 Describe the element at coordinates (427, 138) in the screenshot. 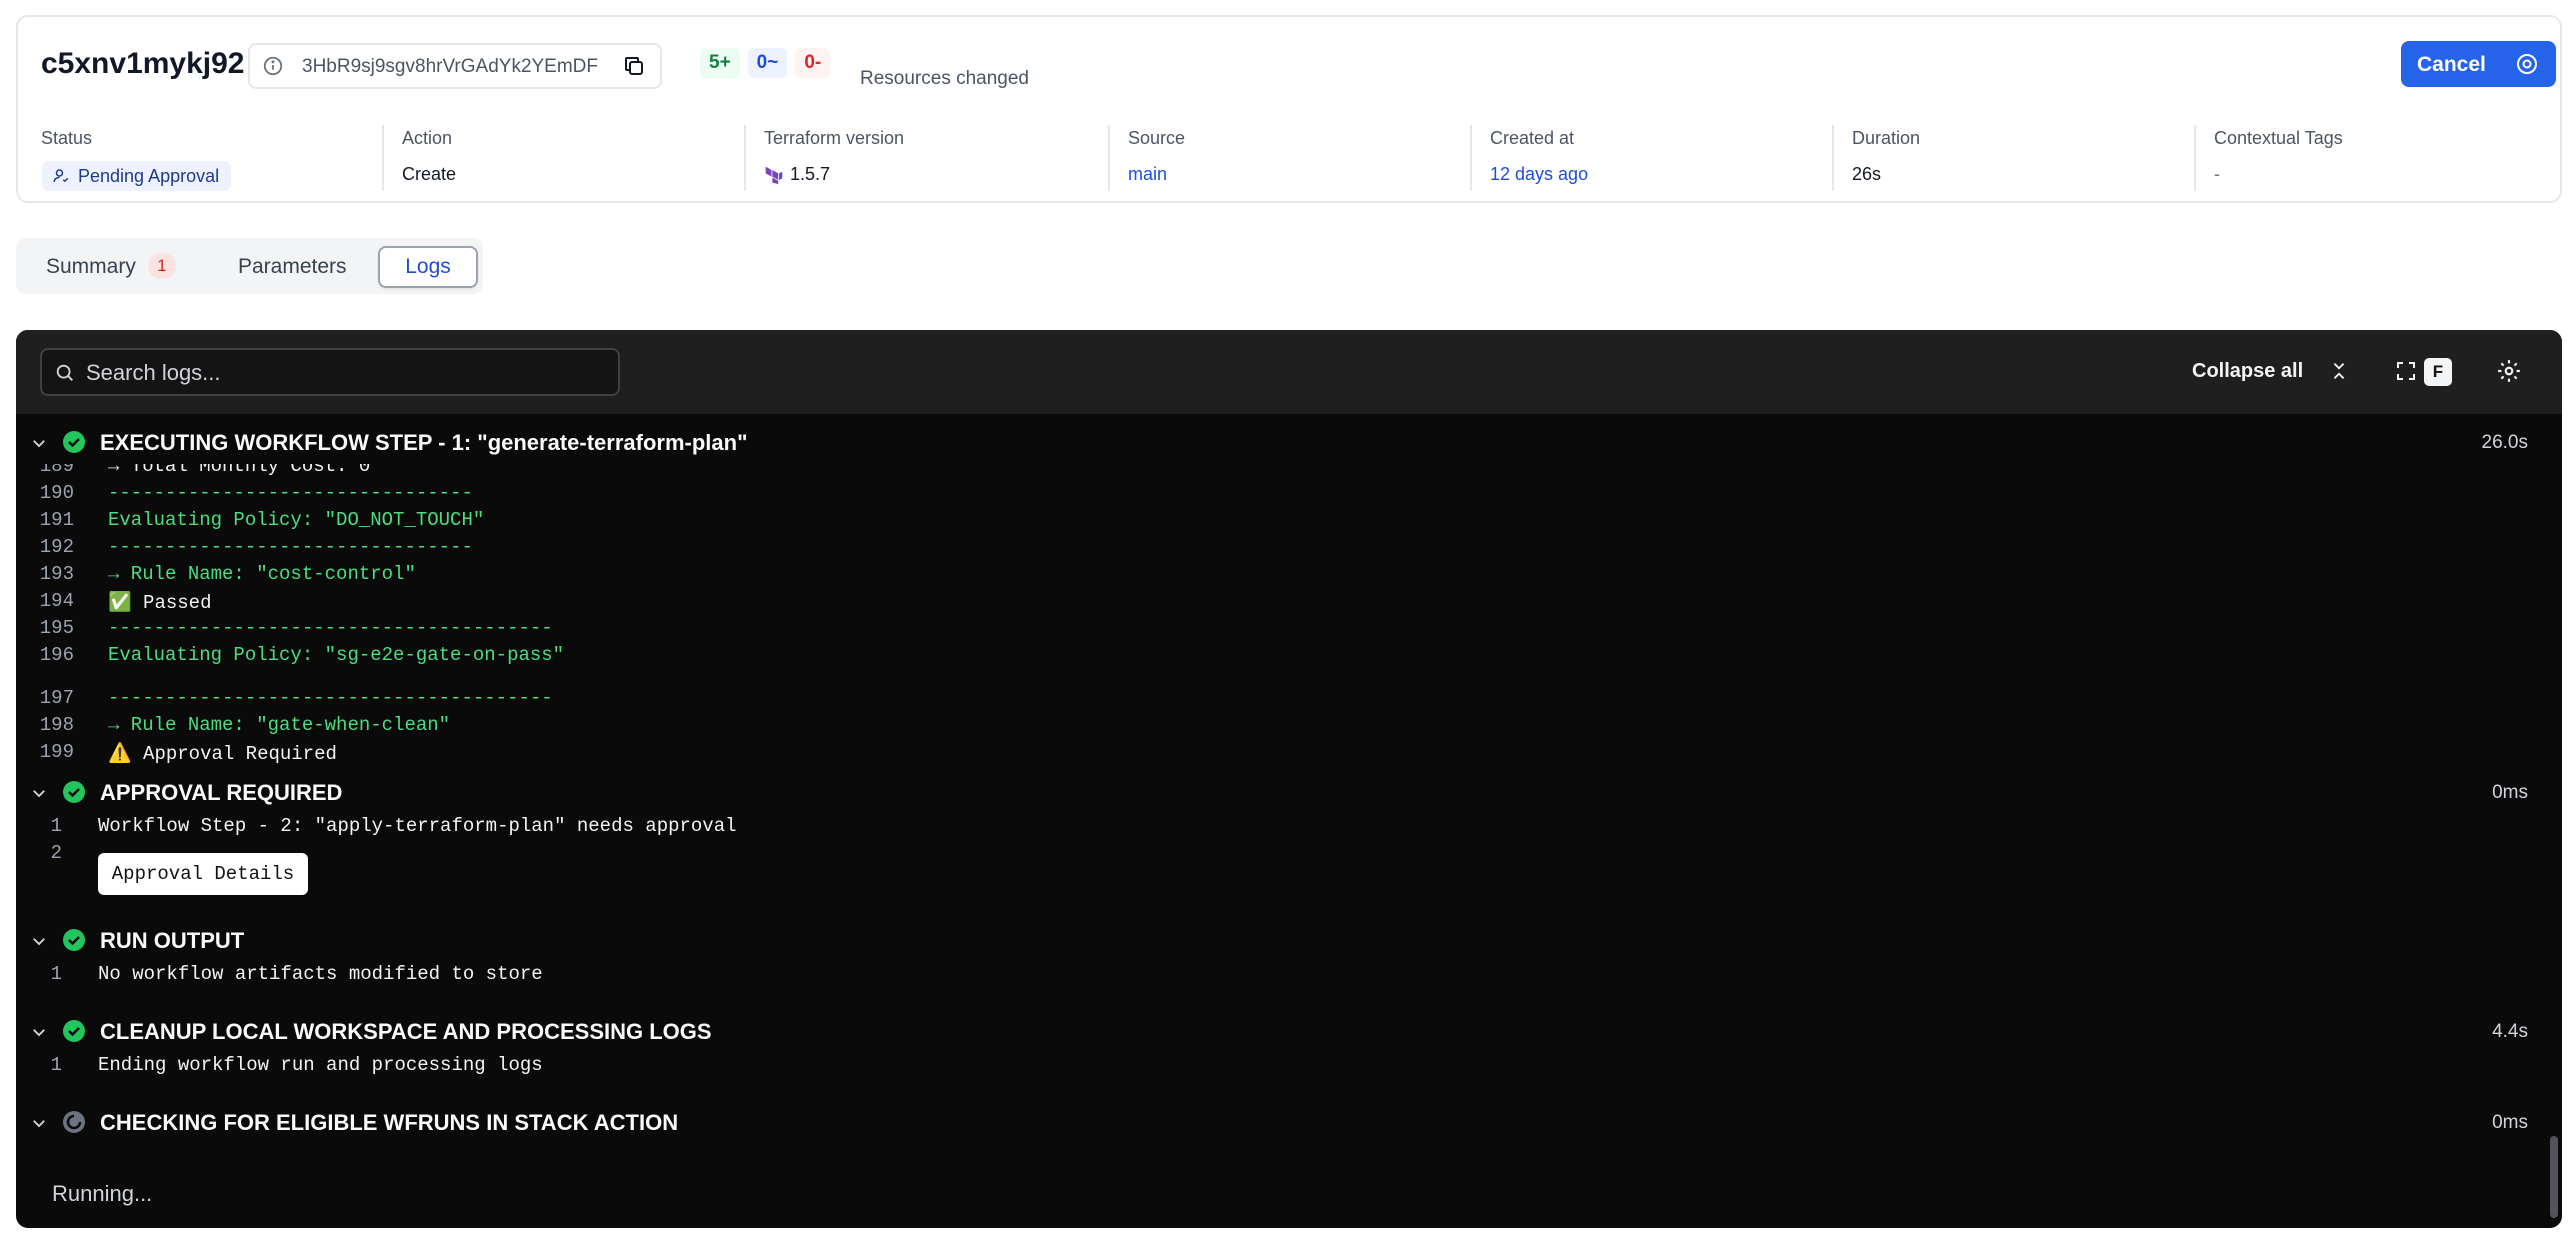

I see `action-label: Action` at that location.